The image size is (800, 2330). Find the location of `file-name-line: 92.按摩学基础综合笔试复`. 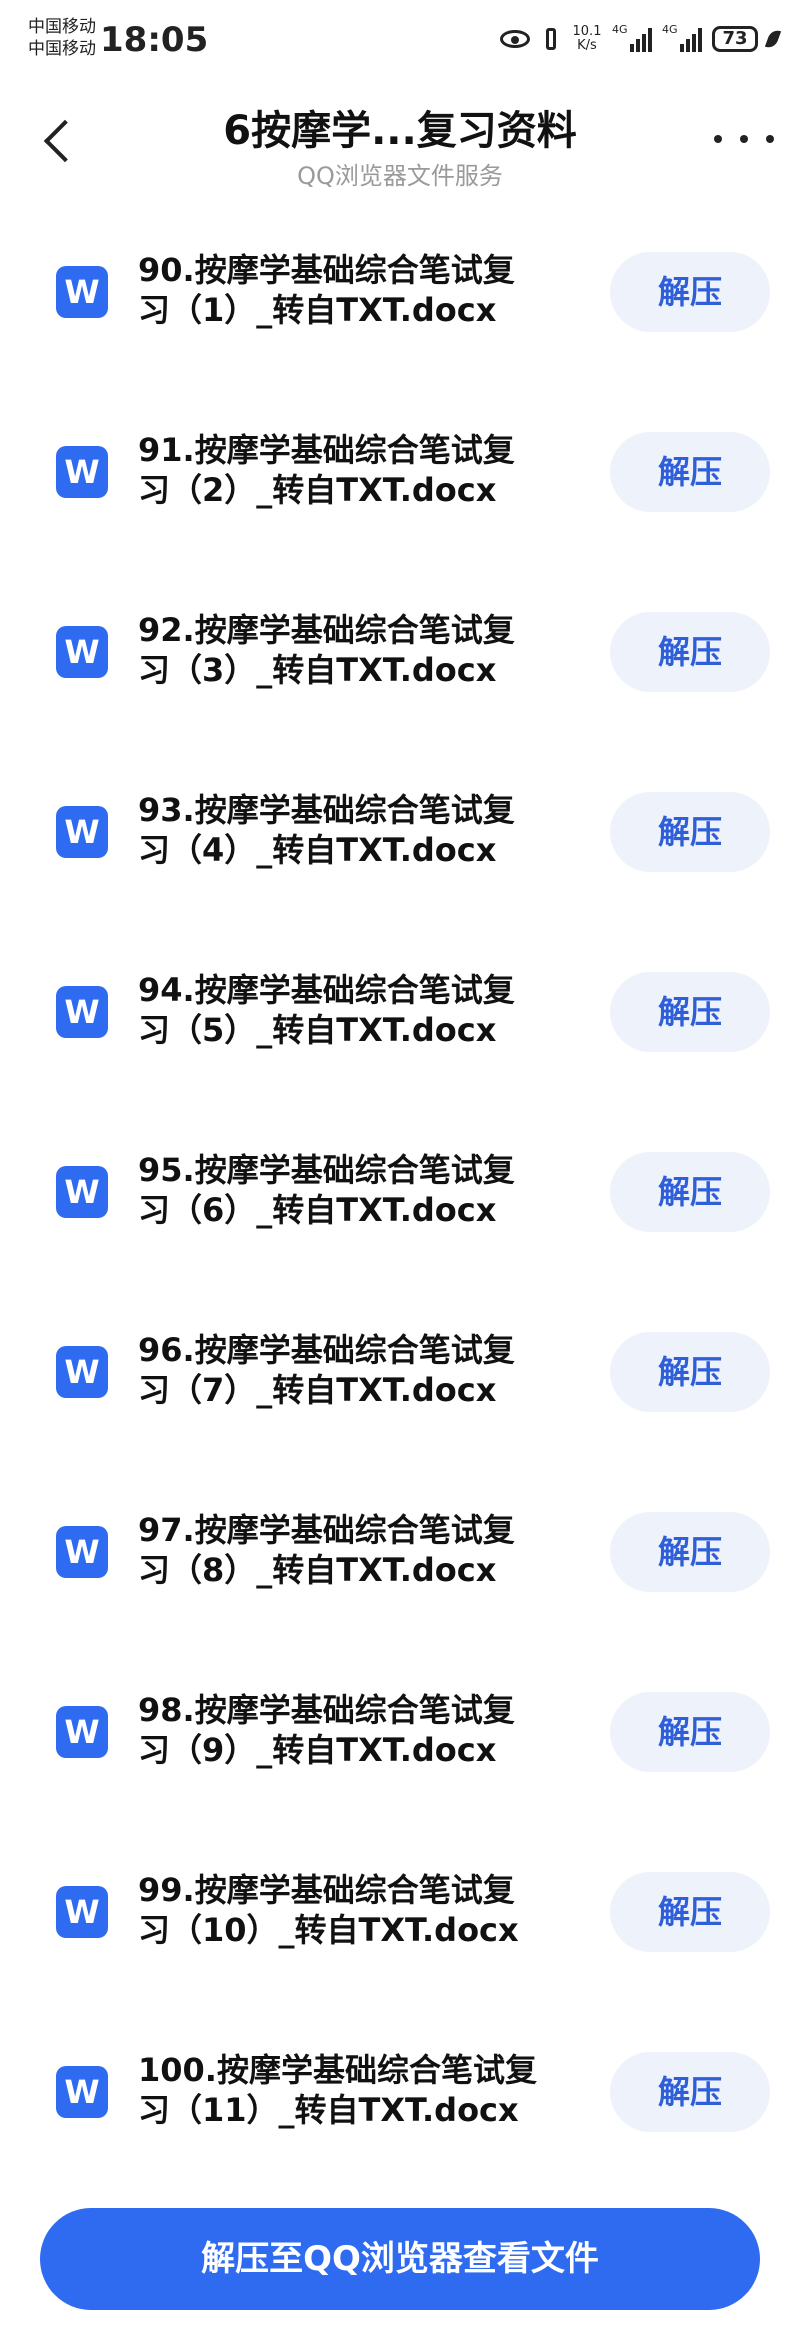

file-name-line: 92.按摩学基础综合笔试复 is located at coordinates (326, 630).